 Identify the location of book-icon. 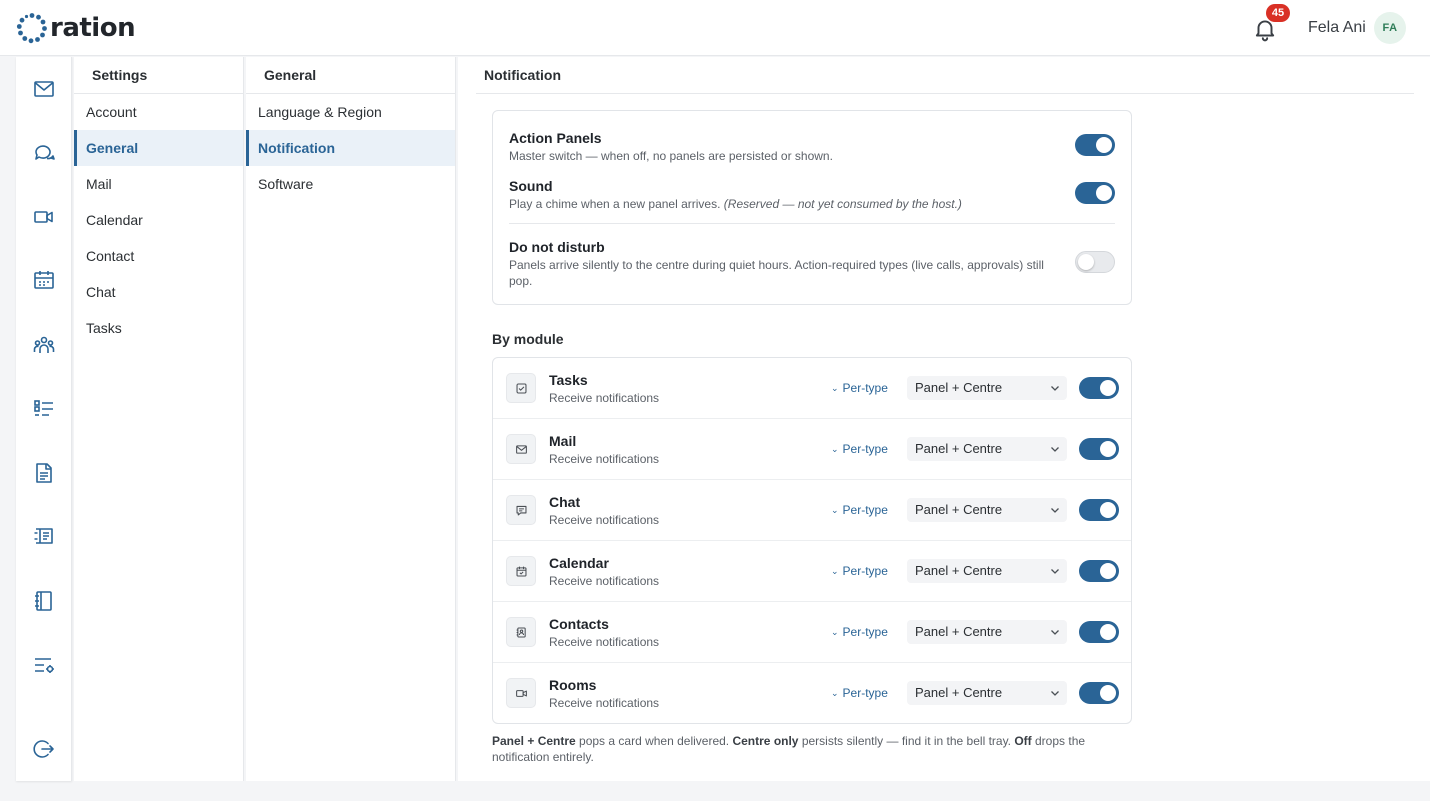
(44, 536).